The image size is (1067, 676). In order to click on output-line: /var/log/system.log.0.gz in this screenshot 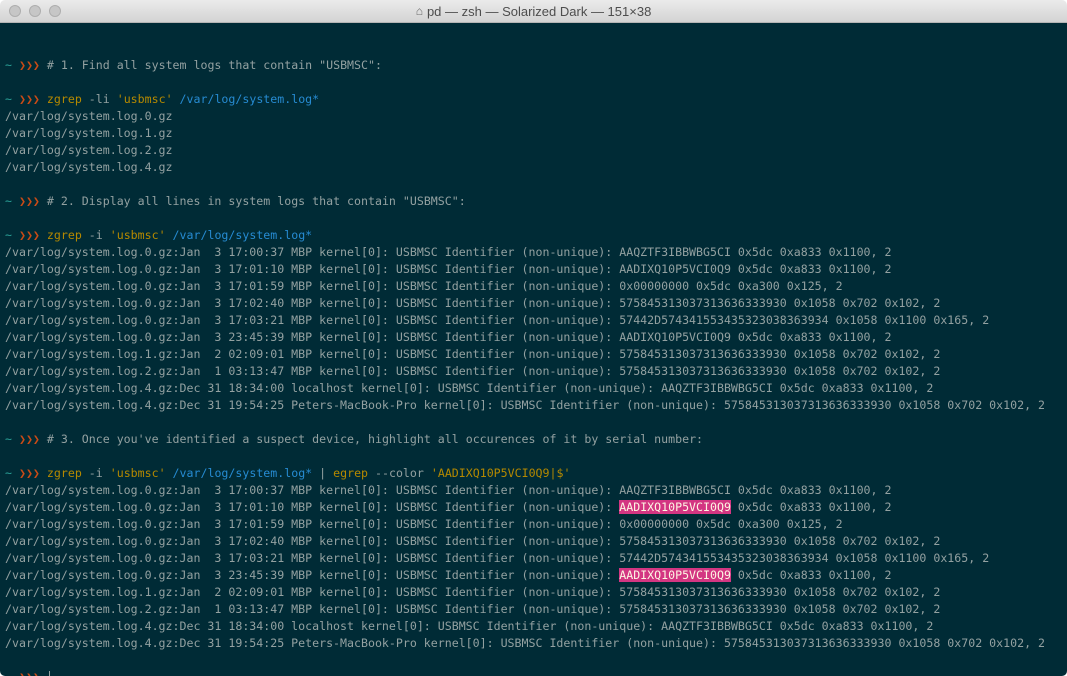, I will do `click(536, 116)`.